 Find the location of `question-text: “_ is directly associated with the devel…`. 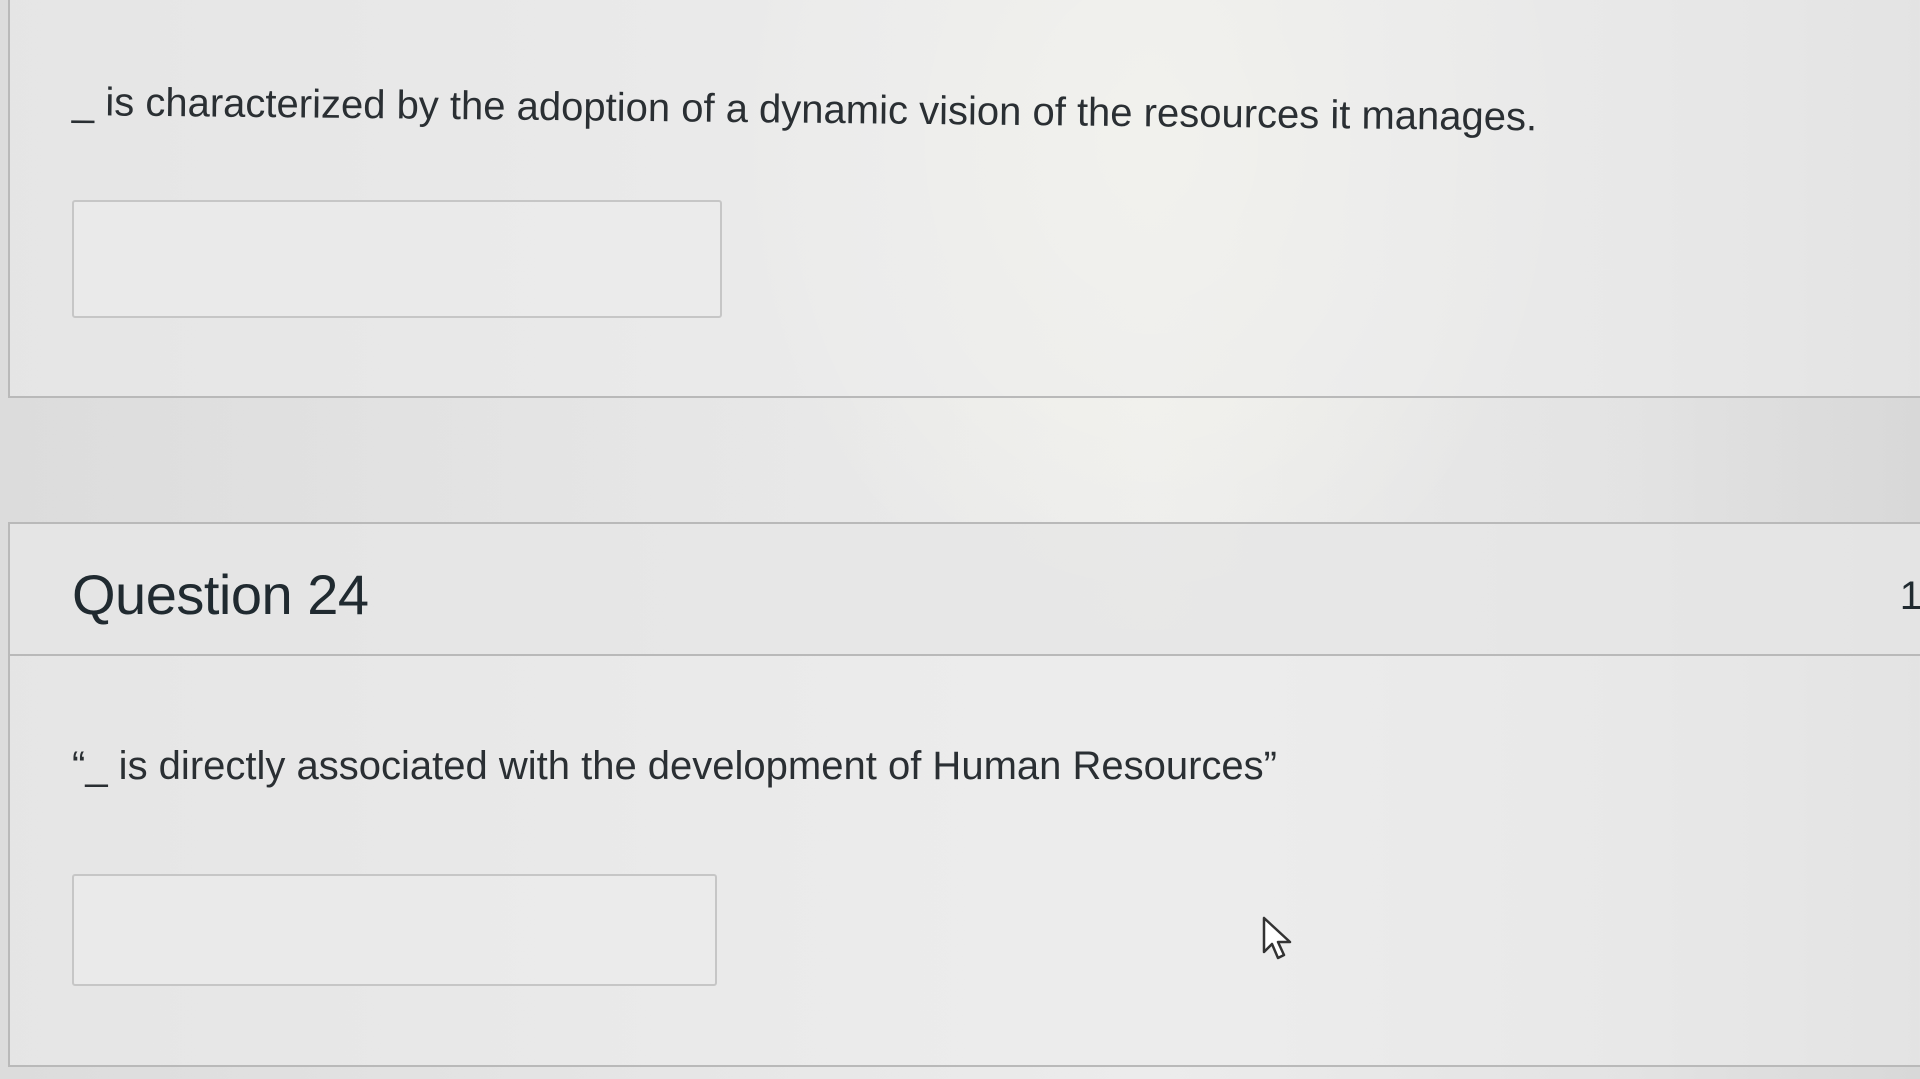

question-text: “_ is directly associated with the devel… is located at coordinates (674, 766).